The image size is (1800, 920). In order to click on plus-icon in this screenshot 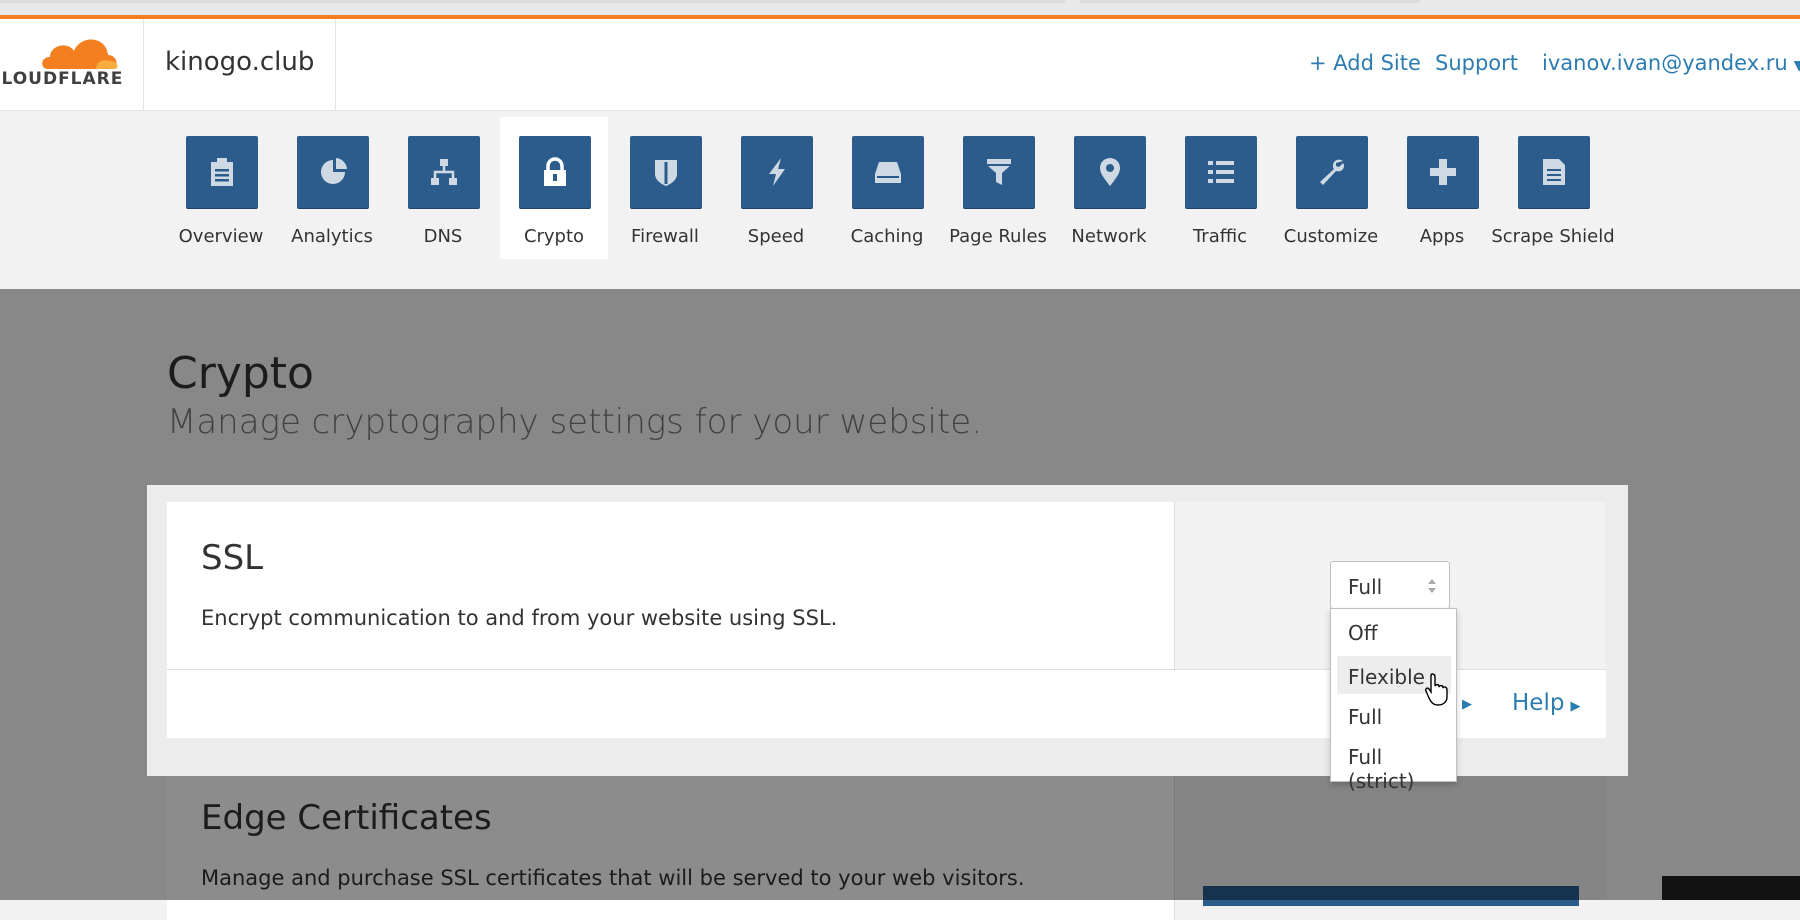, I will do `click(1443, 172)`.